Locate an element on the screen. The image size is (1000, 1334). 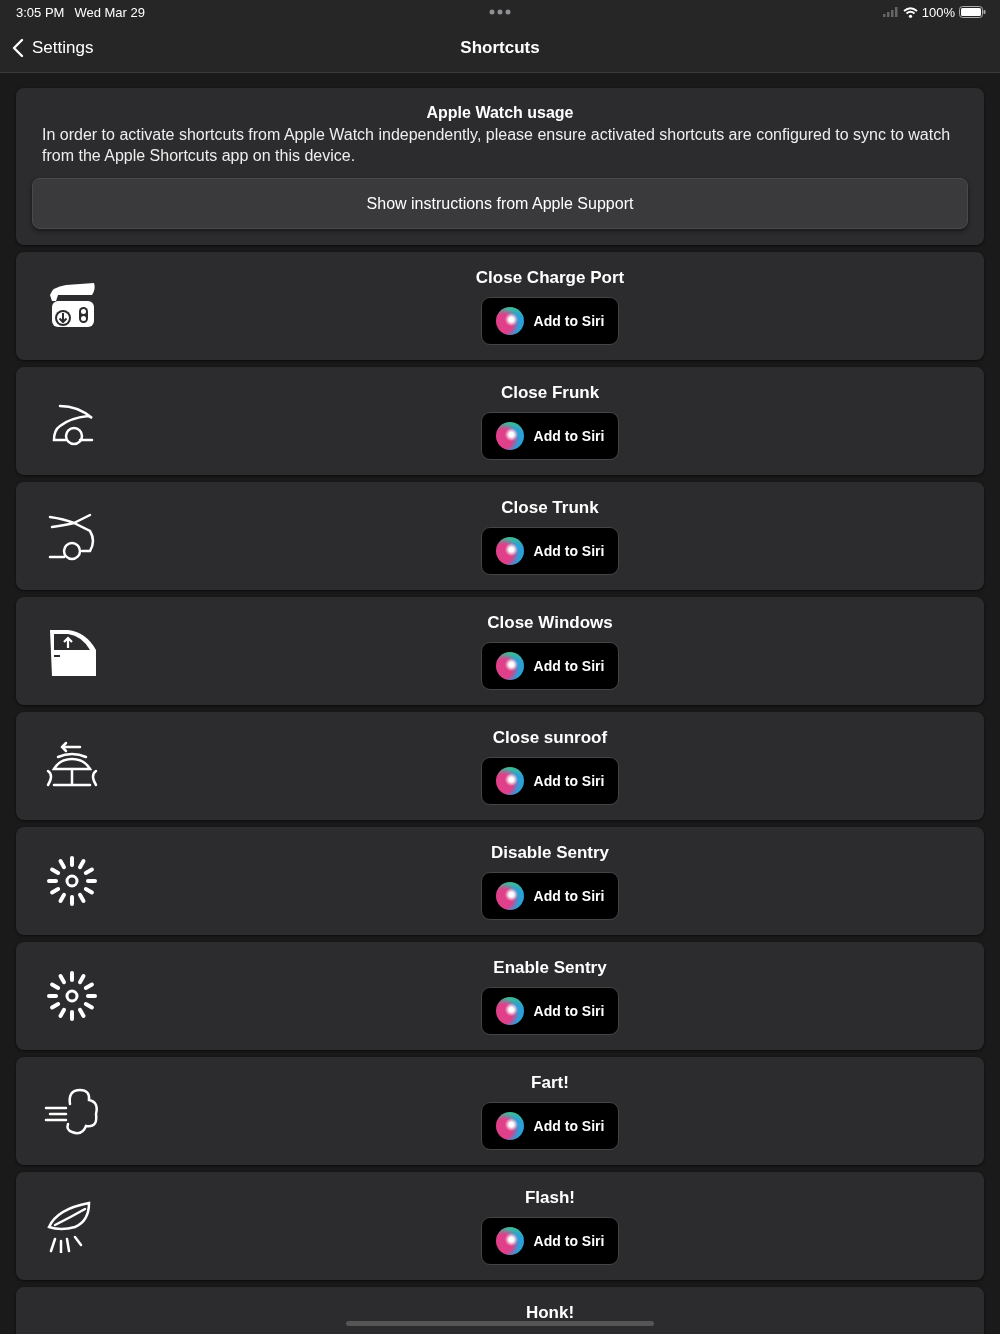
shortcut-title: Close Charge Port is located at coordinates (550, 278).